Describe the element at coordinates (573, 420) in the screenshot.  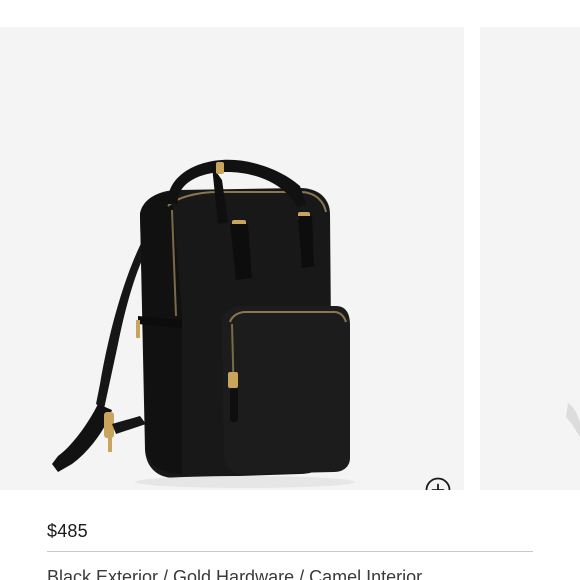
I see `next-product-image` at that location.